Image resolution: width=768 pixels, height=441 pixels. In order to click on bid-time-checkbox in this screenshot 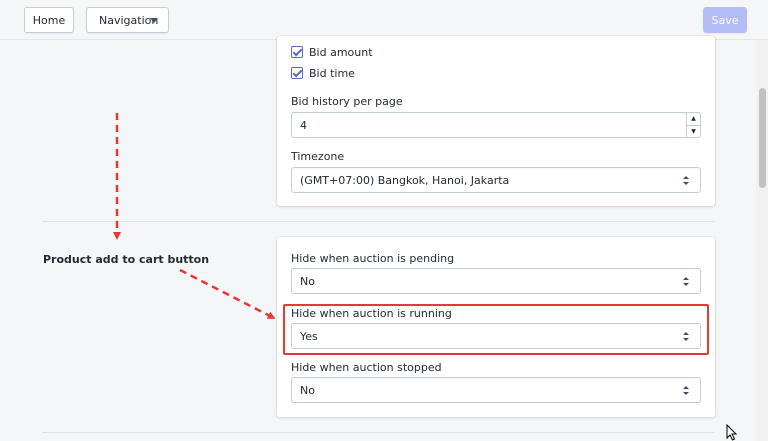, I will do `click(297, 73)`.